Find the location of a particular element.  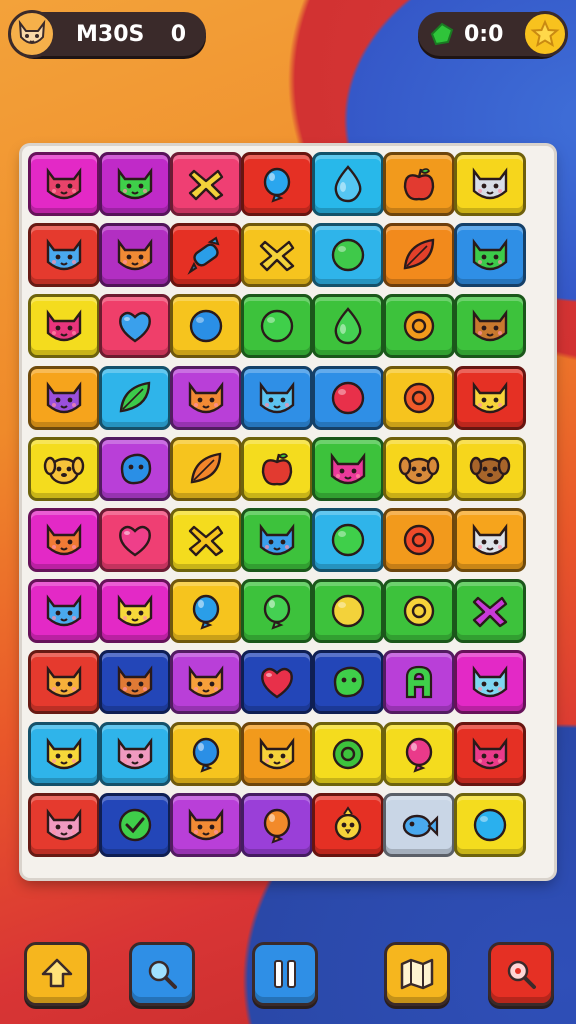

balloon-icon is located at coordinates (277, 825).